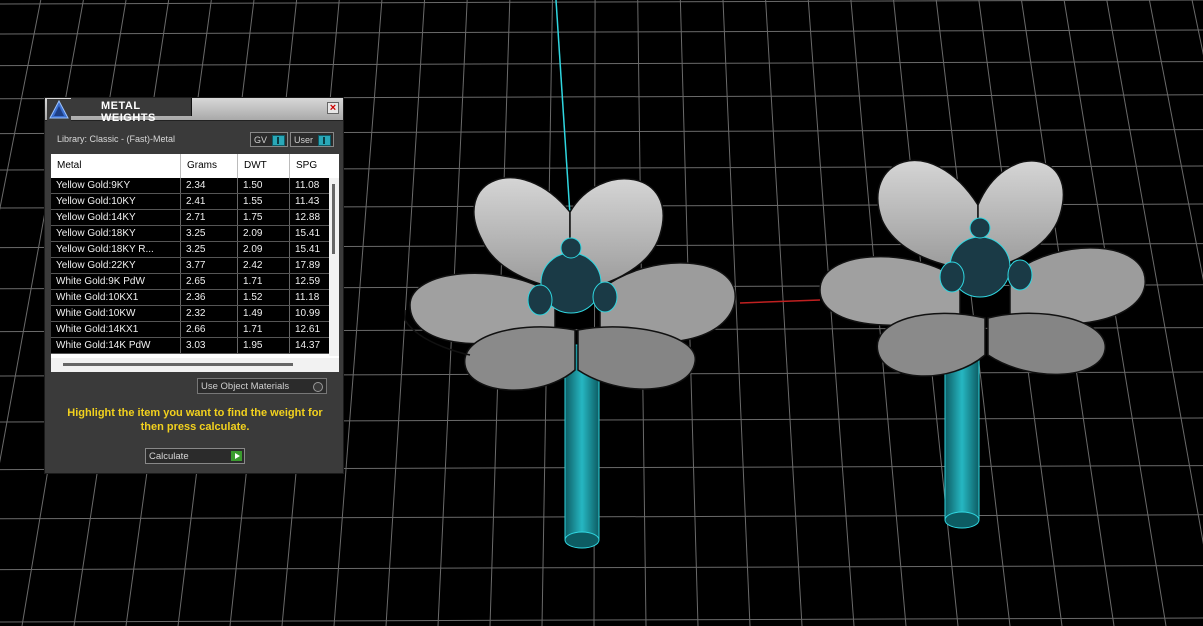 Image resolution: width=1203 pixels, height=626 pixels. I want to click on cell-metal: White Gold:14KX1, so click(116, 329).